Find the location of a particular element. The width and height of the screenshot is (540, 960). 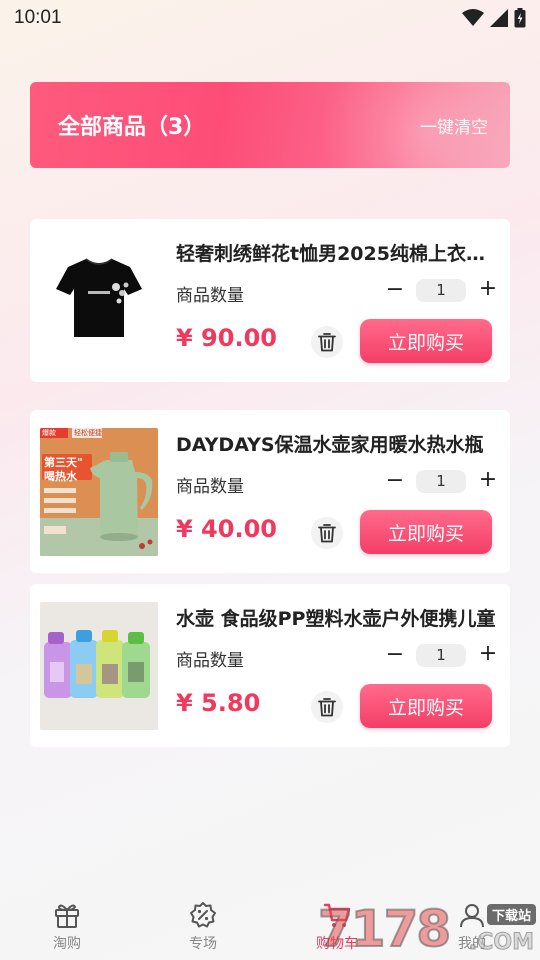

wifi-icon is located at coordinates (473, 17).